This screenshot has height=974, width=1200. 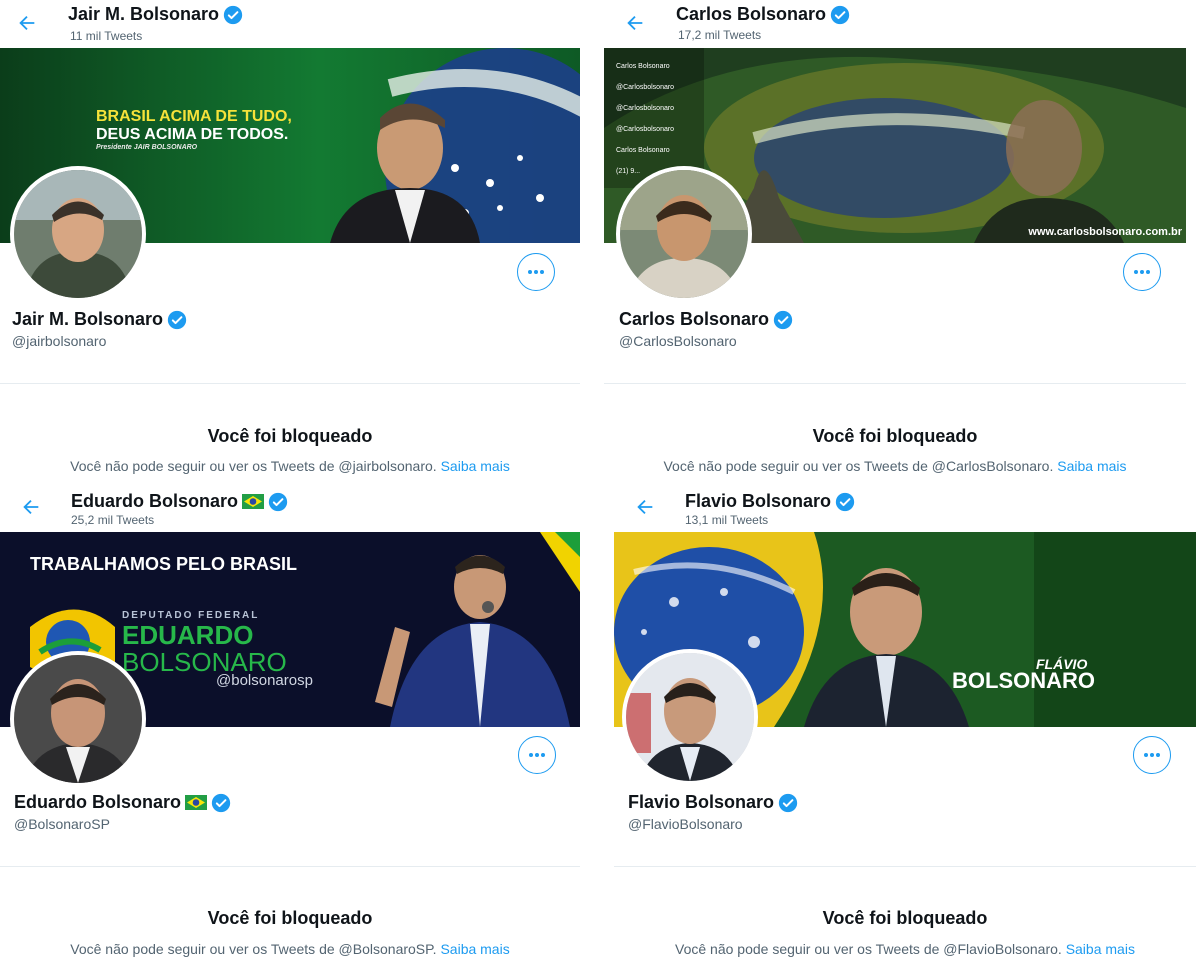 I want to click on tweet-count: 13,1 mil Tweets, so click(x=727, y=520).